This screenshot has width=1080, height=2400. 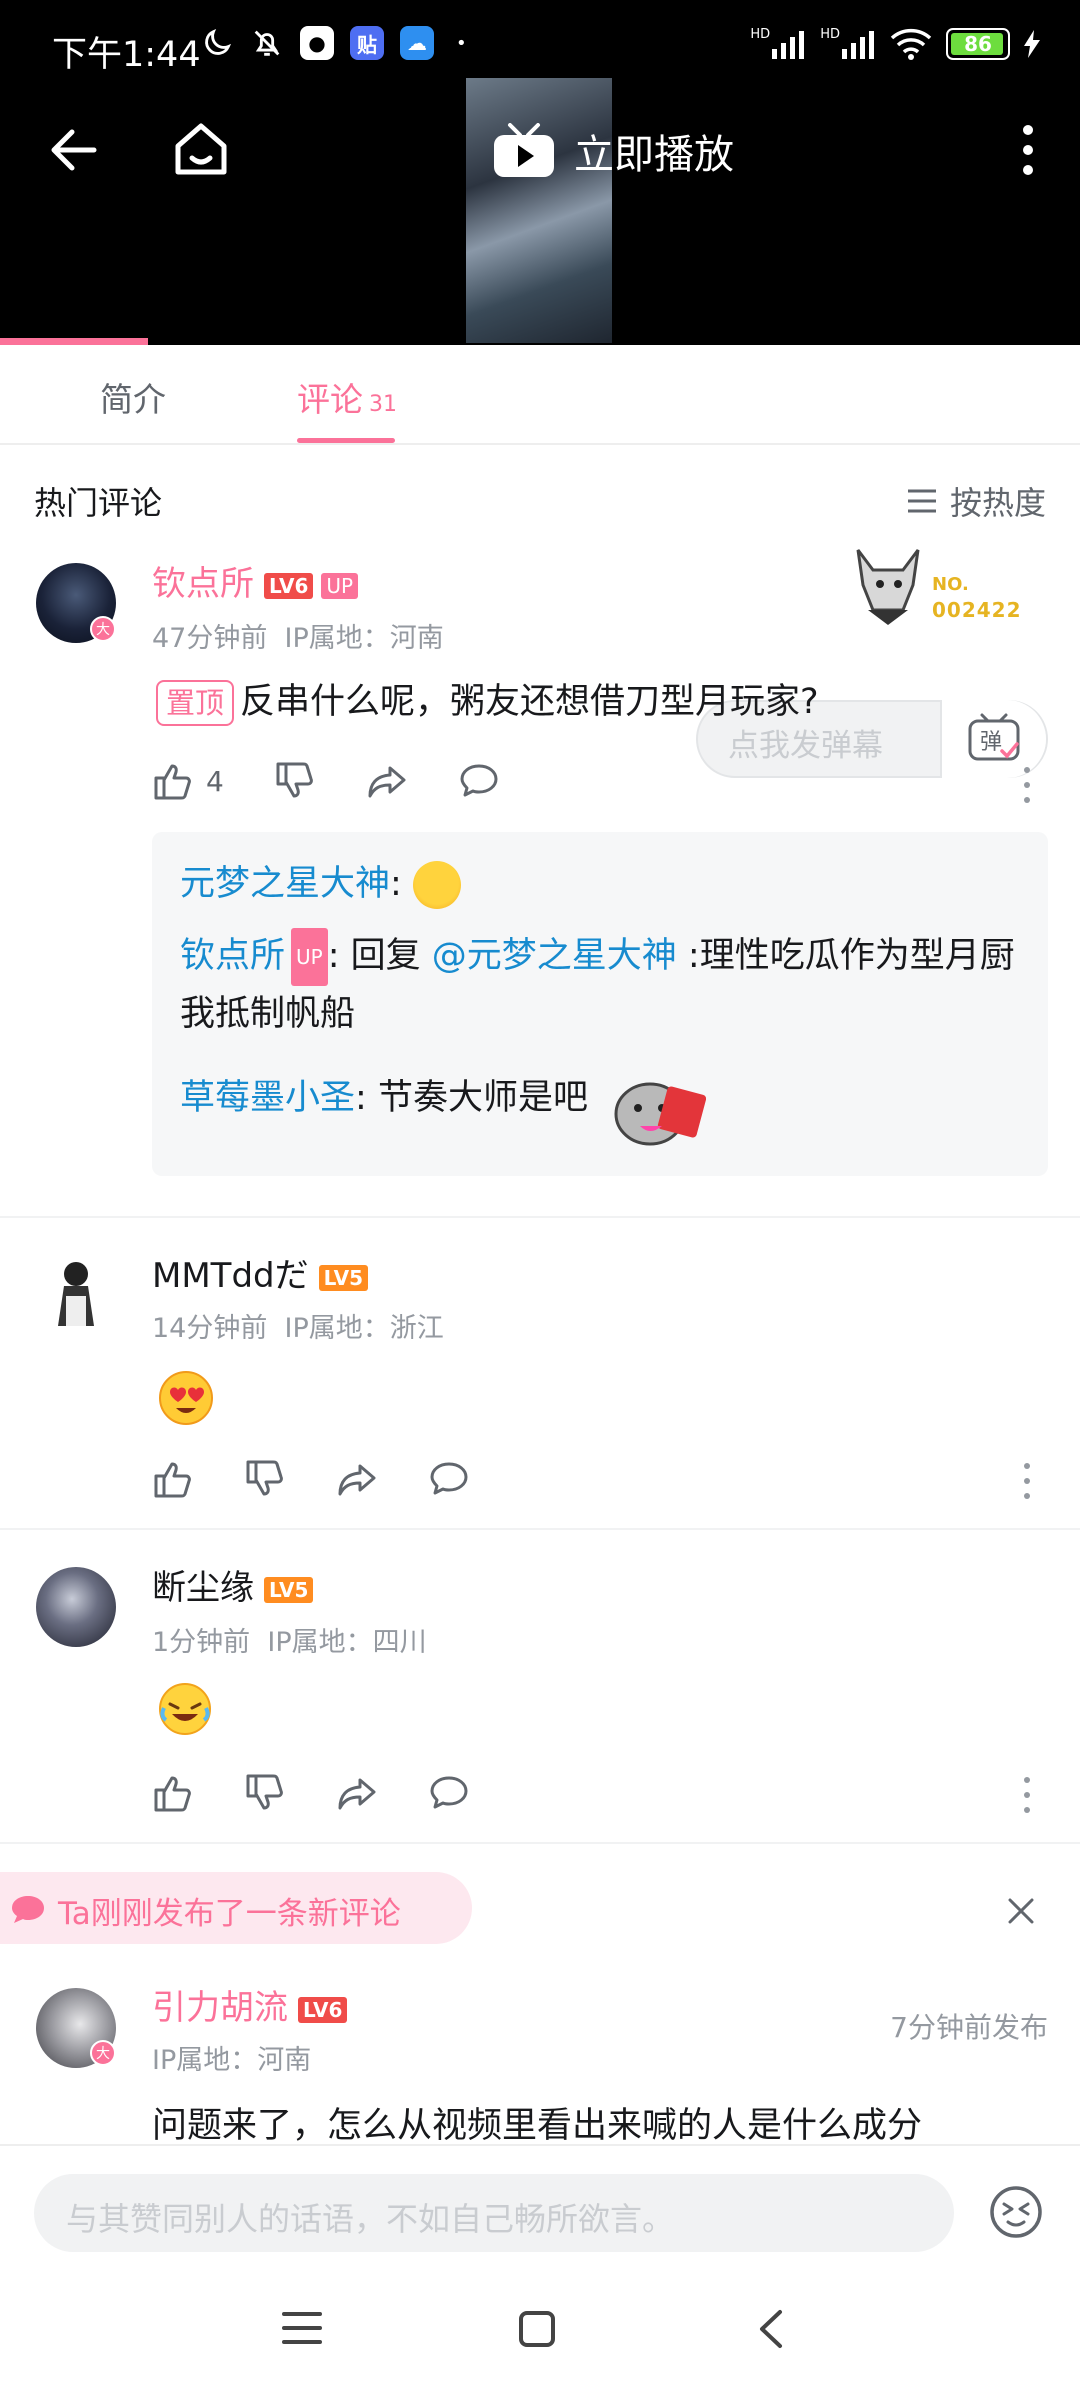 I want to click on cloud-icon: ☁, so click(x=417, y=43).